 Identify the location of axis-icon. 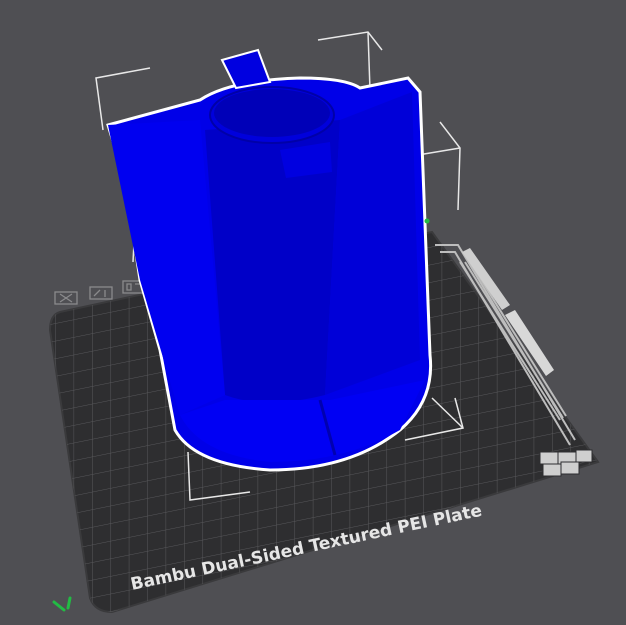
(62, 604).